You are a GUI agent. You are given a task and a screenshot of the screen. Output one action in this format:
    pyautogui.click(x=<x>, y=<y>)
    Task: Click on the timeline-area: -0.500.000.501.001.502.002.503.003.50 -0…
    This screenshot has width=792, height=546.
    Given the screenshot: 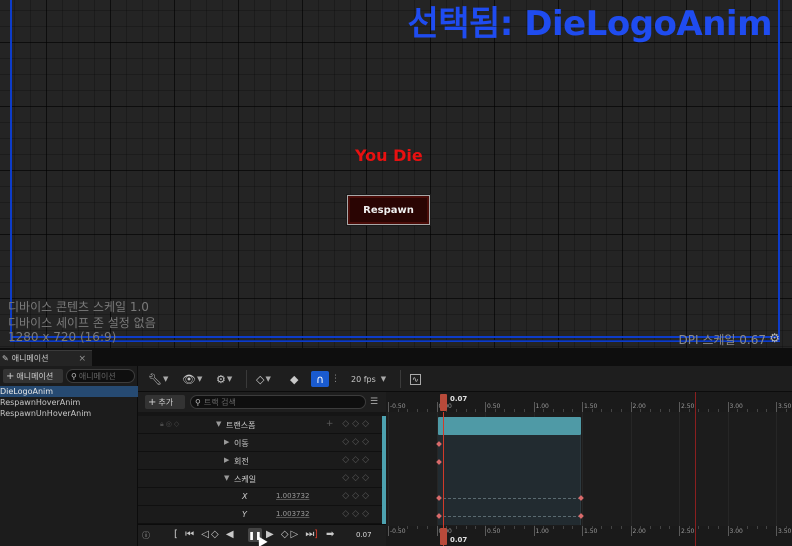 What is the action you would take?
    pyautogui.click(x=589, y=469)
    